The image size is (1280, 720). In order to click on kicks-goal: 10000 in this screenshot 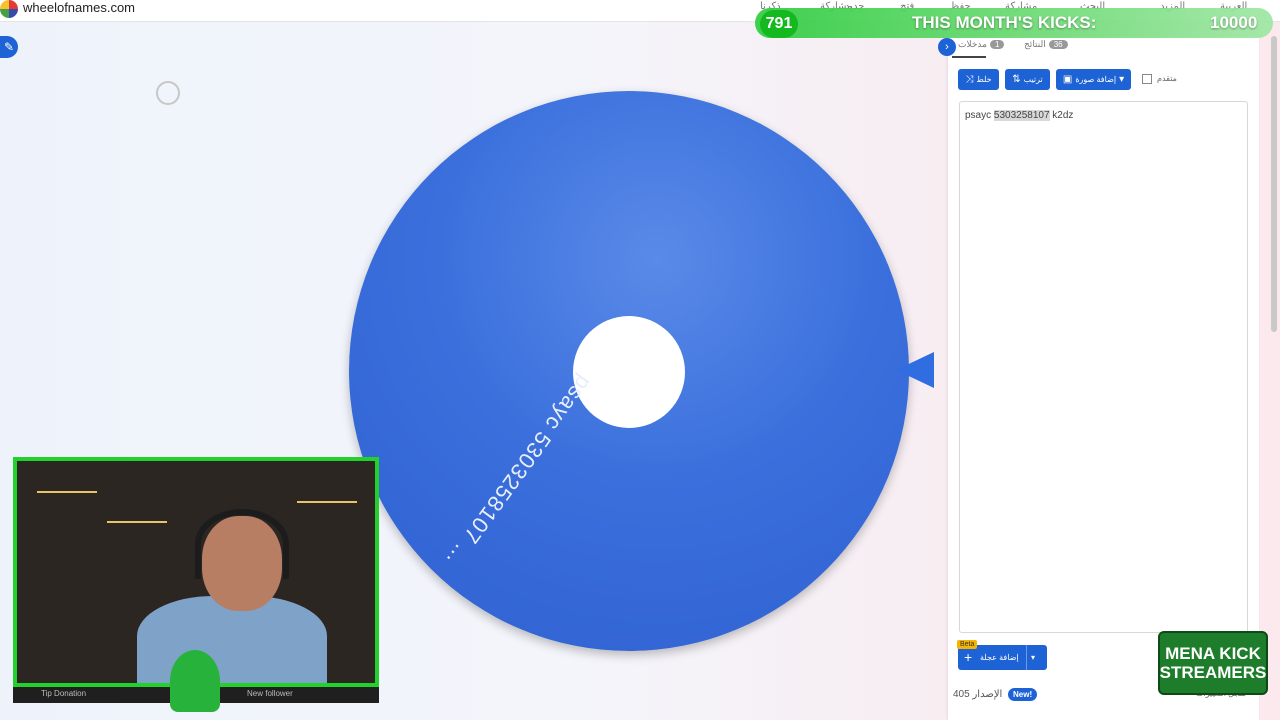, I will do `click(1234, 22)`.